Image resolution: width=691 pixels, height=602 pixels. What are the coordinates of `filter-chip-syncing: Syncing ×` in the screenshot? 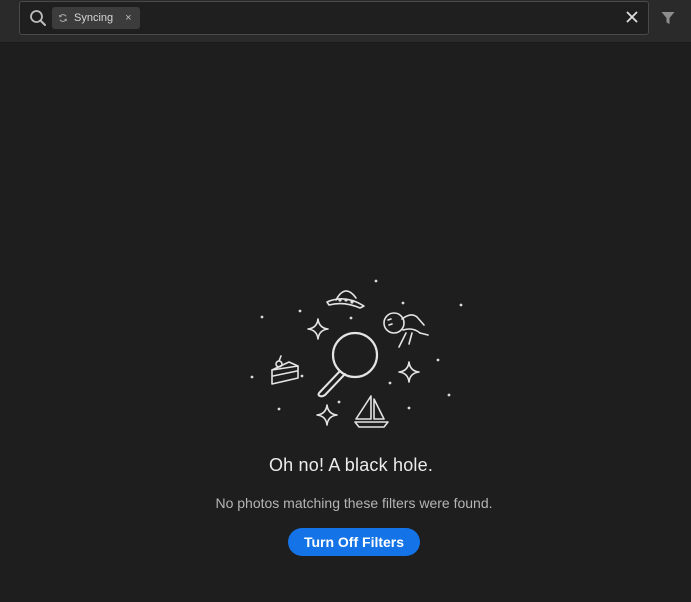 It's located at (96, 18).